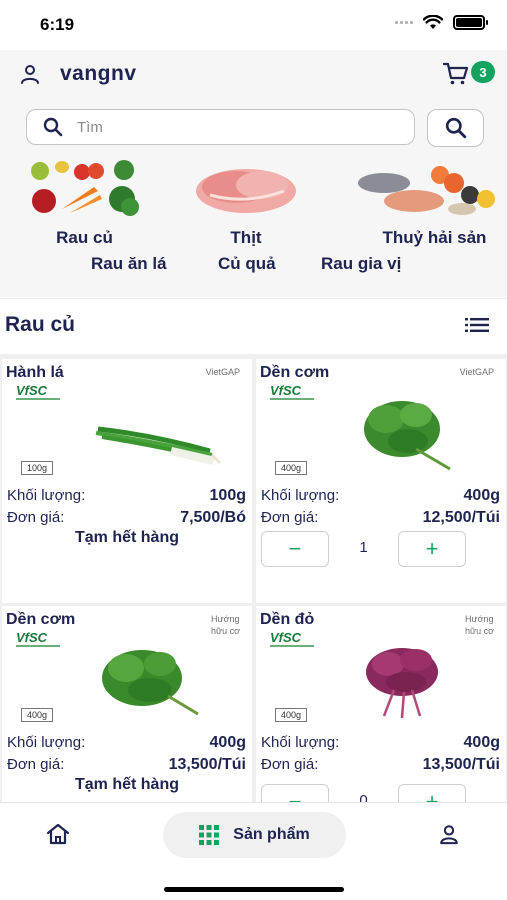 The width and height of the screenshot is (507, 900). I want to click on category-meat: Thịt, so click(246, 202).